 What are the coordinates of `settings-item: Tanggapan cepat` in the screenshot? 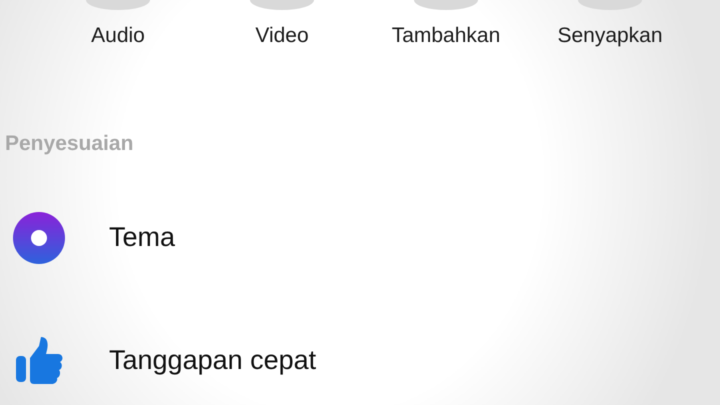 It's located at (212, 360).